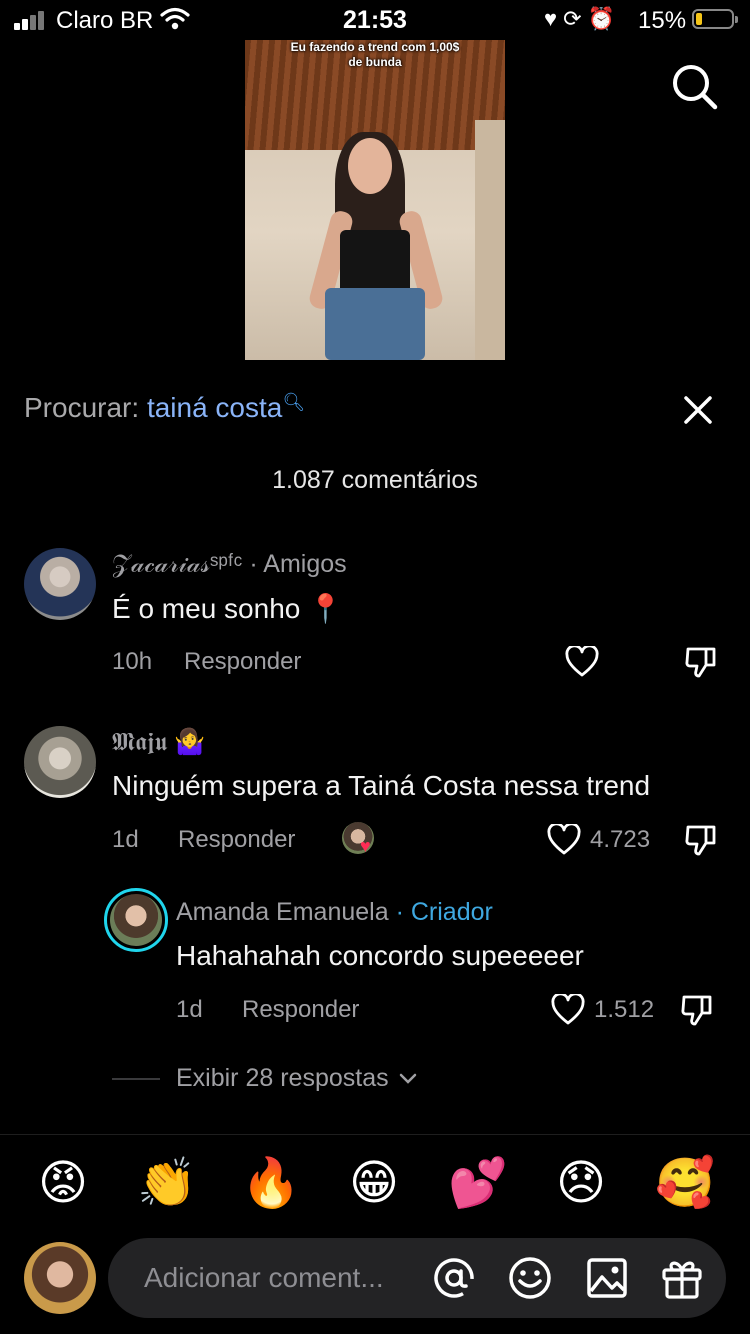  I want to click on user-avatar, so click(60, 1278).